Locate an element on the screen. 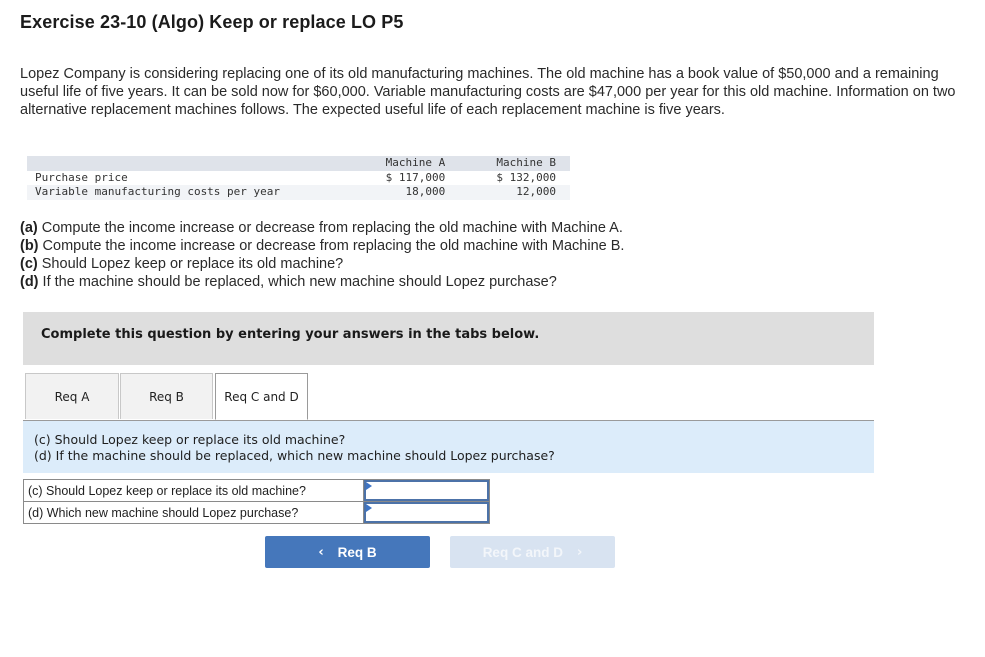 The image size is (985, 657). row-label: Variable manufacturing costs per year is located at coordinates (158, 191).